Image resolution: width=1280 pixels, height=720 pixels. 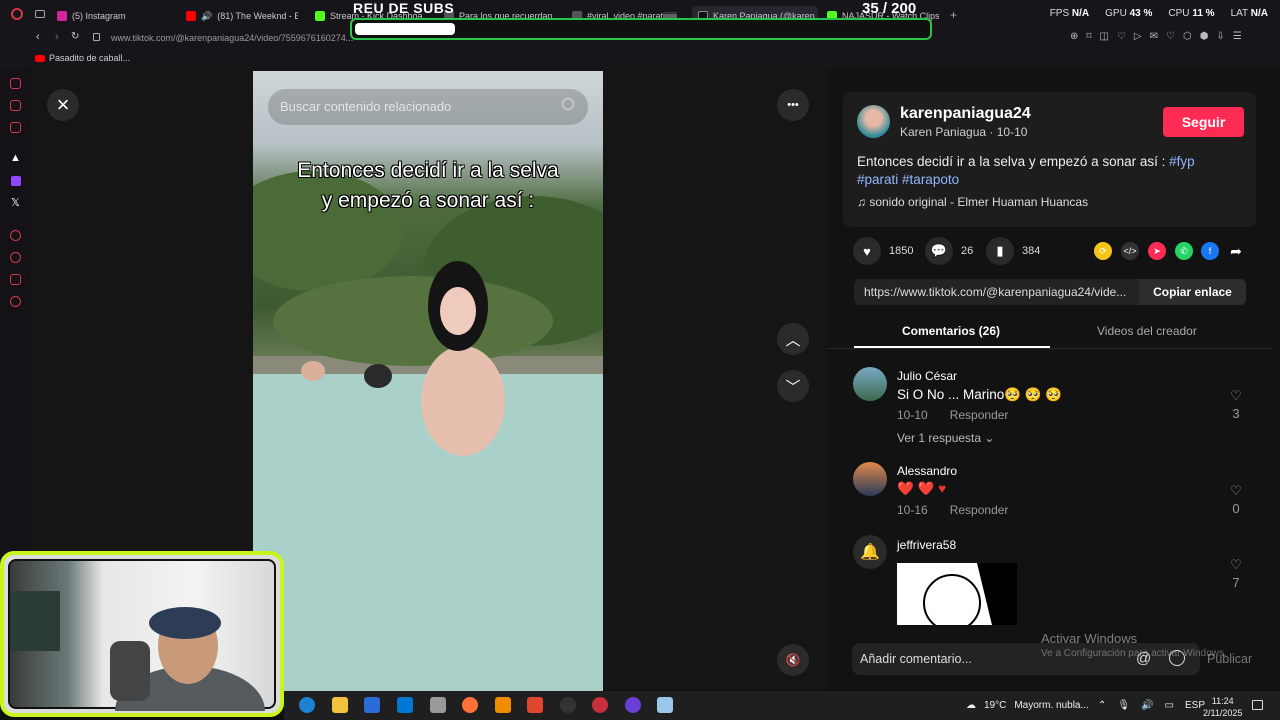 I want to click on opera-gx-icon, so click(x=600, y=705).